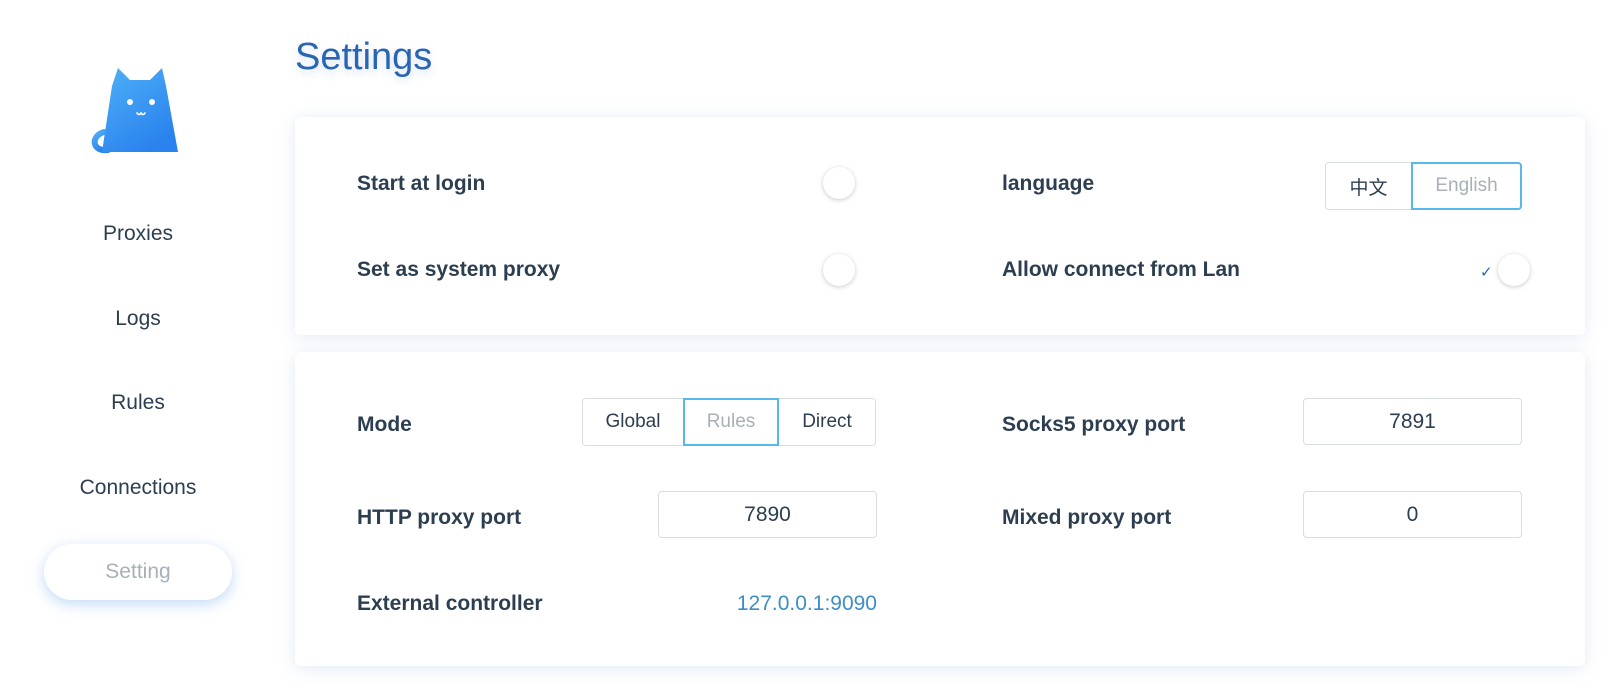 The image size is (1612, 698). Describe the element at coordinates (1514, 270) in the screenshot. I see `allow-lan-toggle` at that location.